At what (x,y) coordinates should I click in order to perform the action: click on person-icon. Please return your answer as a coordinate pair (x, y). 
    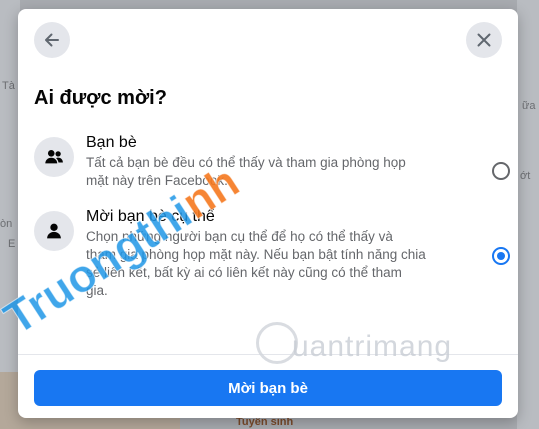
    Looking at the image, I should click on (54, 231).